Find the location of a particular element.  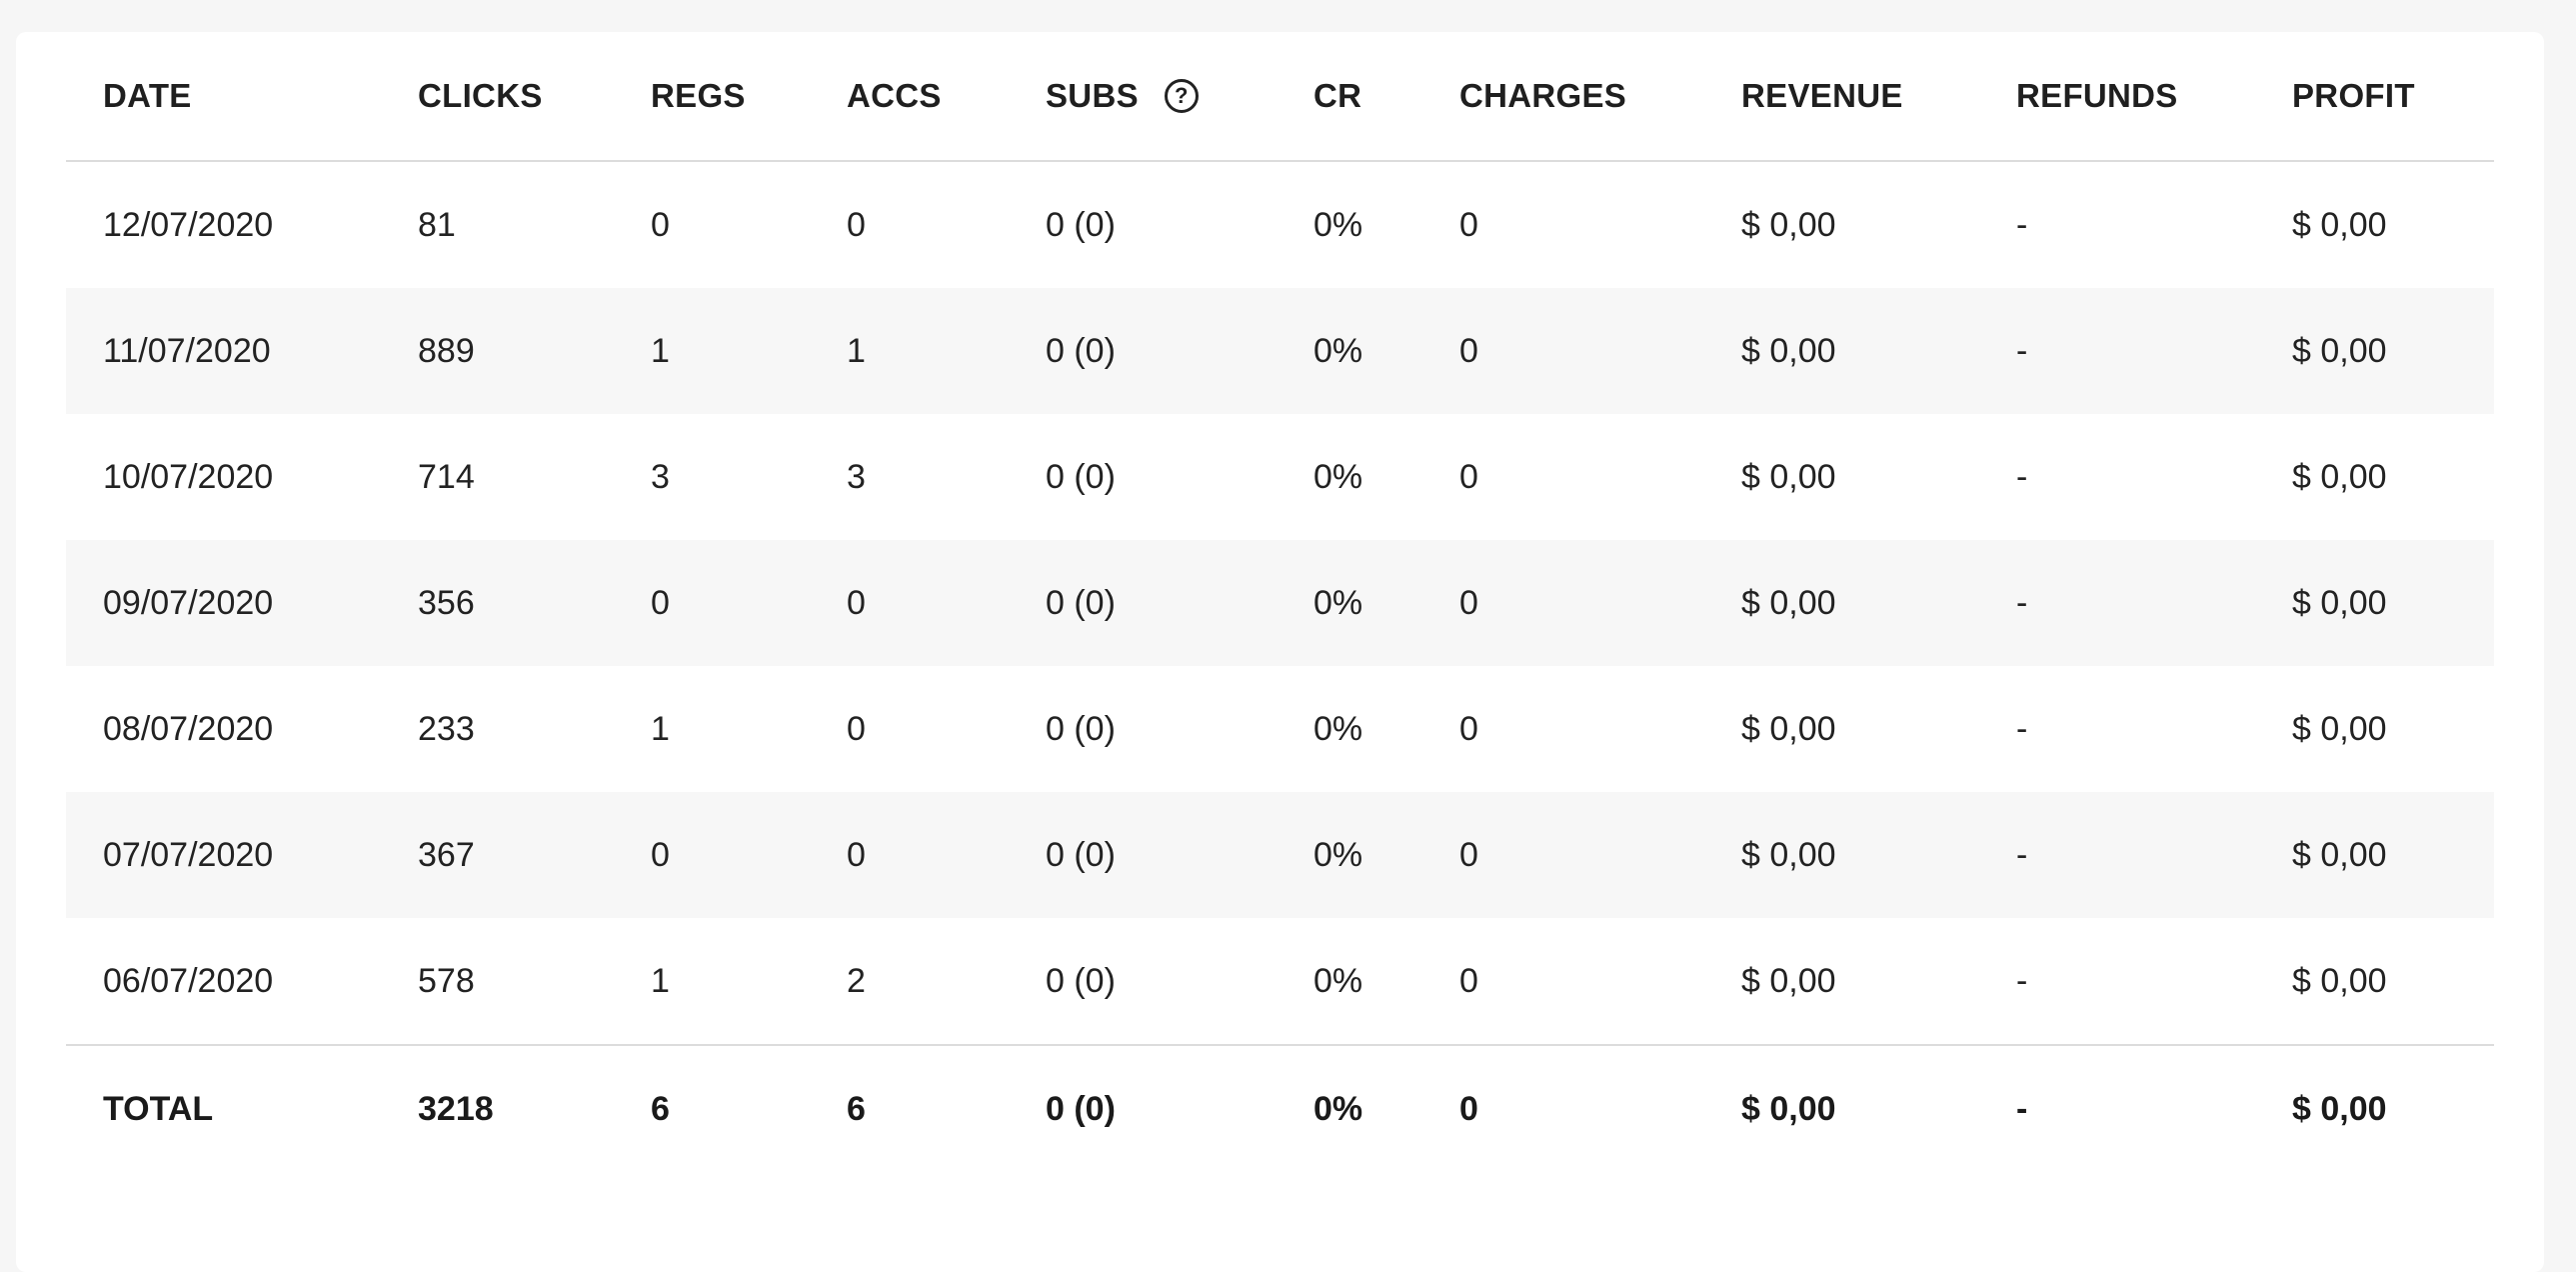

cell-regs: 3 is located at coordinates (660, 476).